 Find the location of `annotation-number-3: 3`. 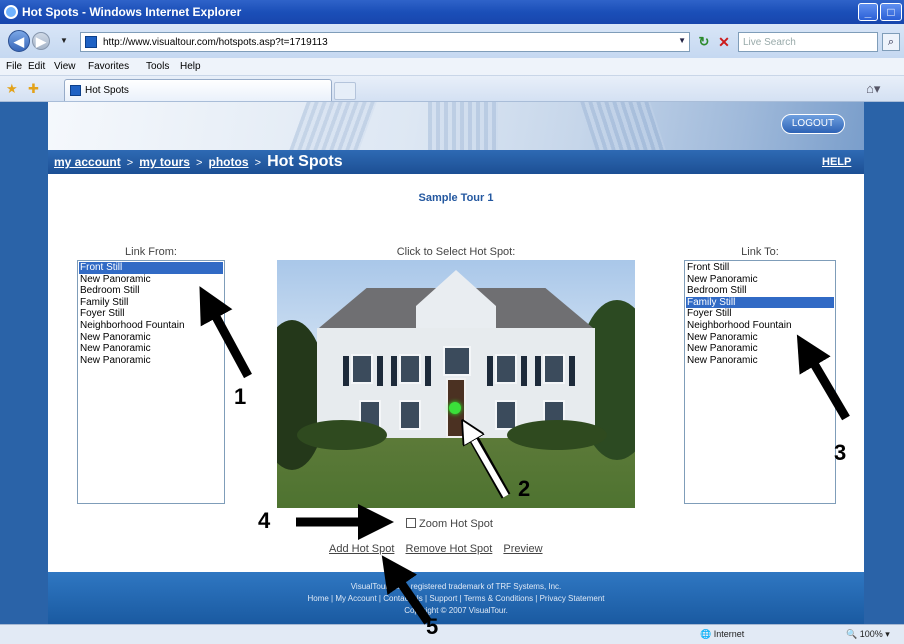

annotation-number-3: 3 is located at coordinates (840, 452).